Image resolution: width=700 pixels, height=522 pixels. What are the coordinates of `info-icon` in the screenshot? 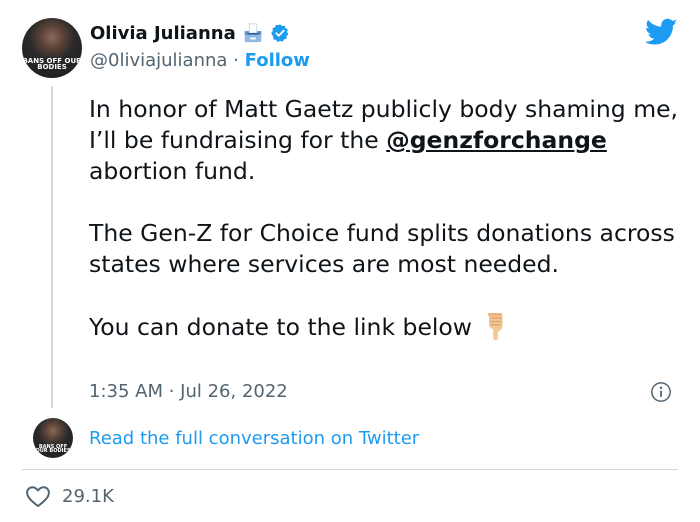 It's located at (661, 392).